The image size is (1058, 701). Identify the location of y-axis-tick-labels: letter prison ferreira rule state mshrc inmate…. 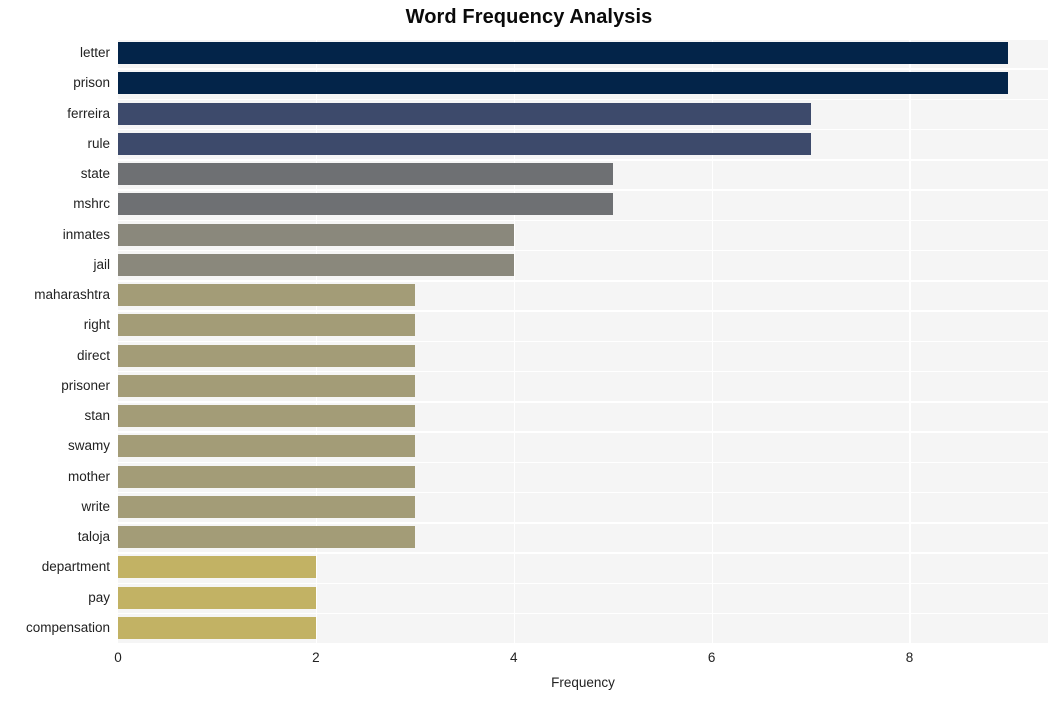
(55, 340).